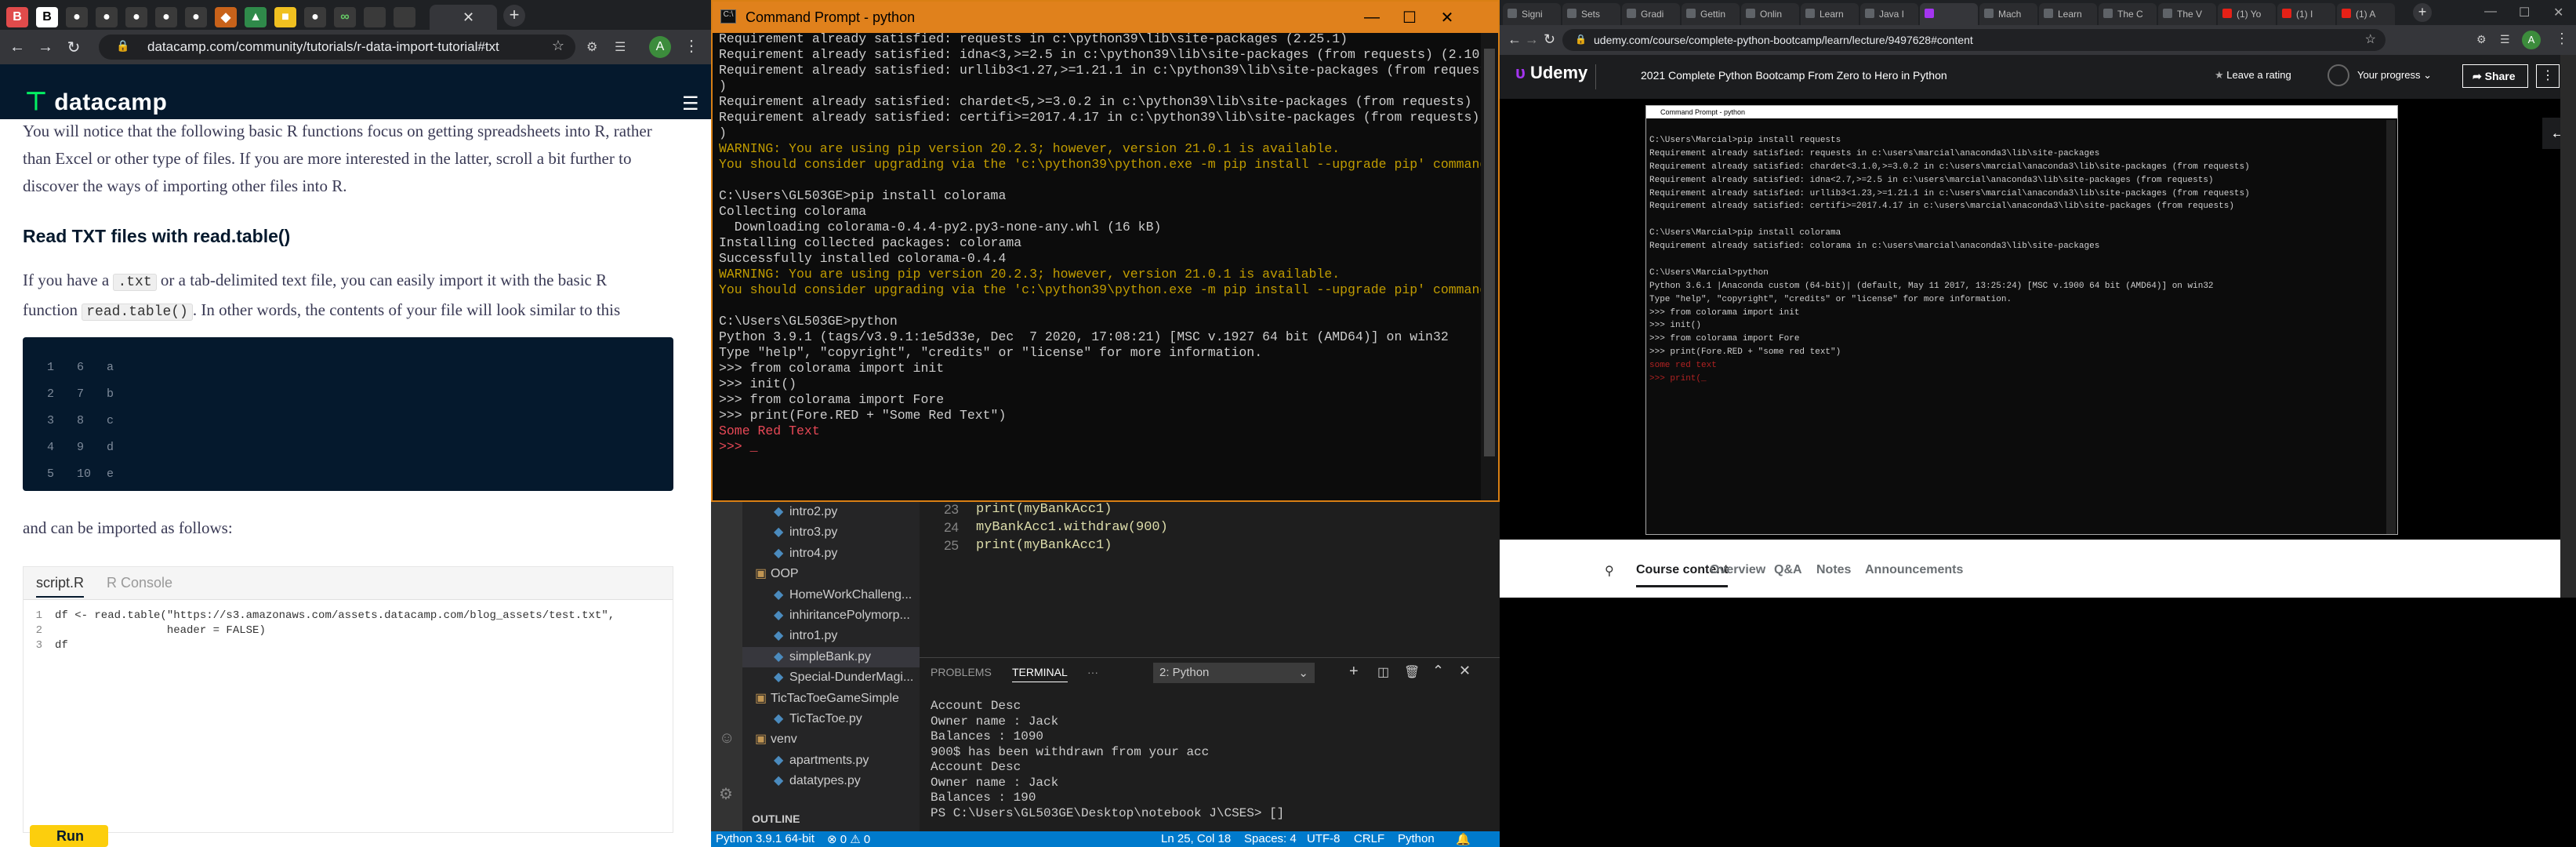 Image resolution: width=2576 pixels, height=847 pixels. I want to click on window-maximize-icon: ☐, so click(2524, 12).